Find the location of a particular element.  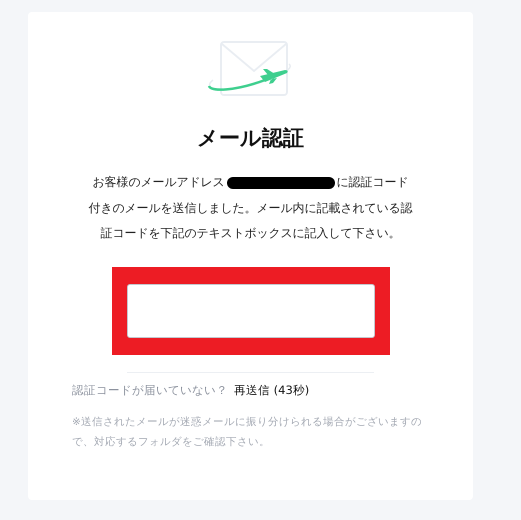

instruction-text: お客様のメールアドレス is located at coordinates (158, 182).